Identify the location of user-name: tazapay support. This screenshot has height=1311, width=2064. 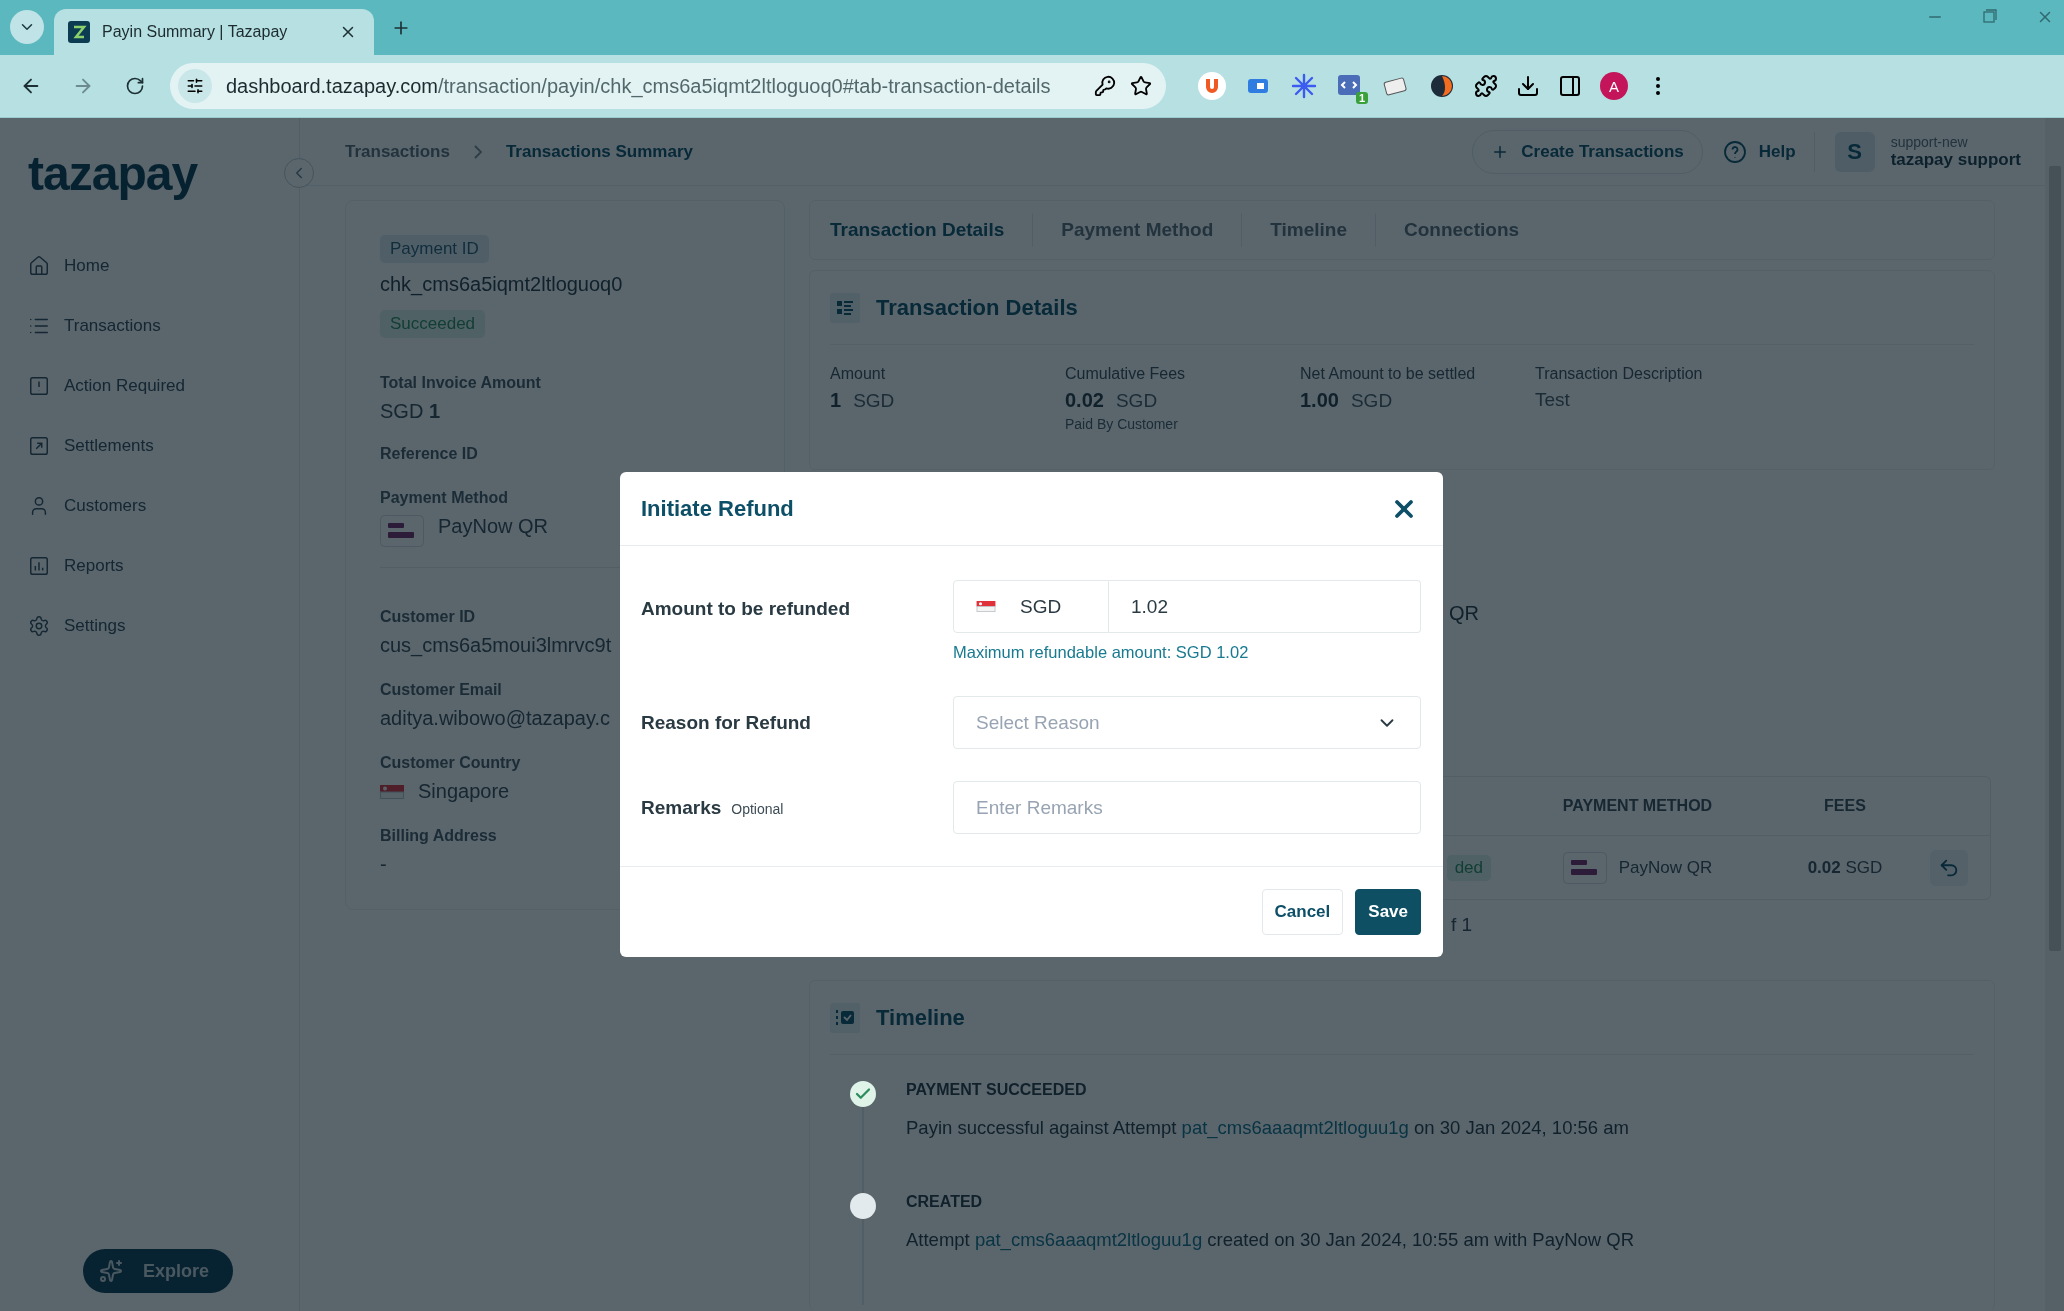
(1955, 159).